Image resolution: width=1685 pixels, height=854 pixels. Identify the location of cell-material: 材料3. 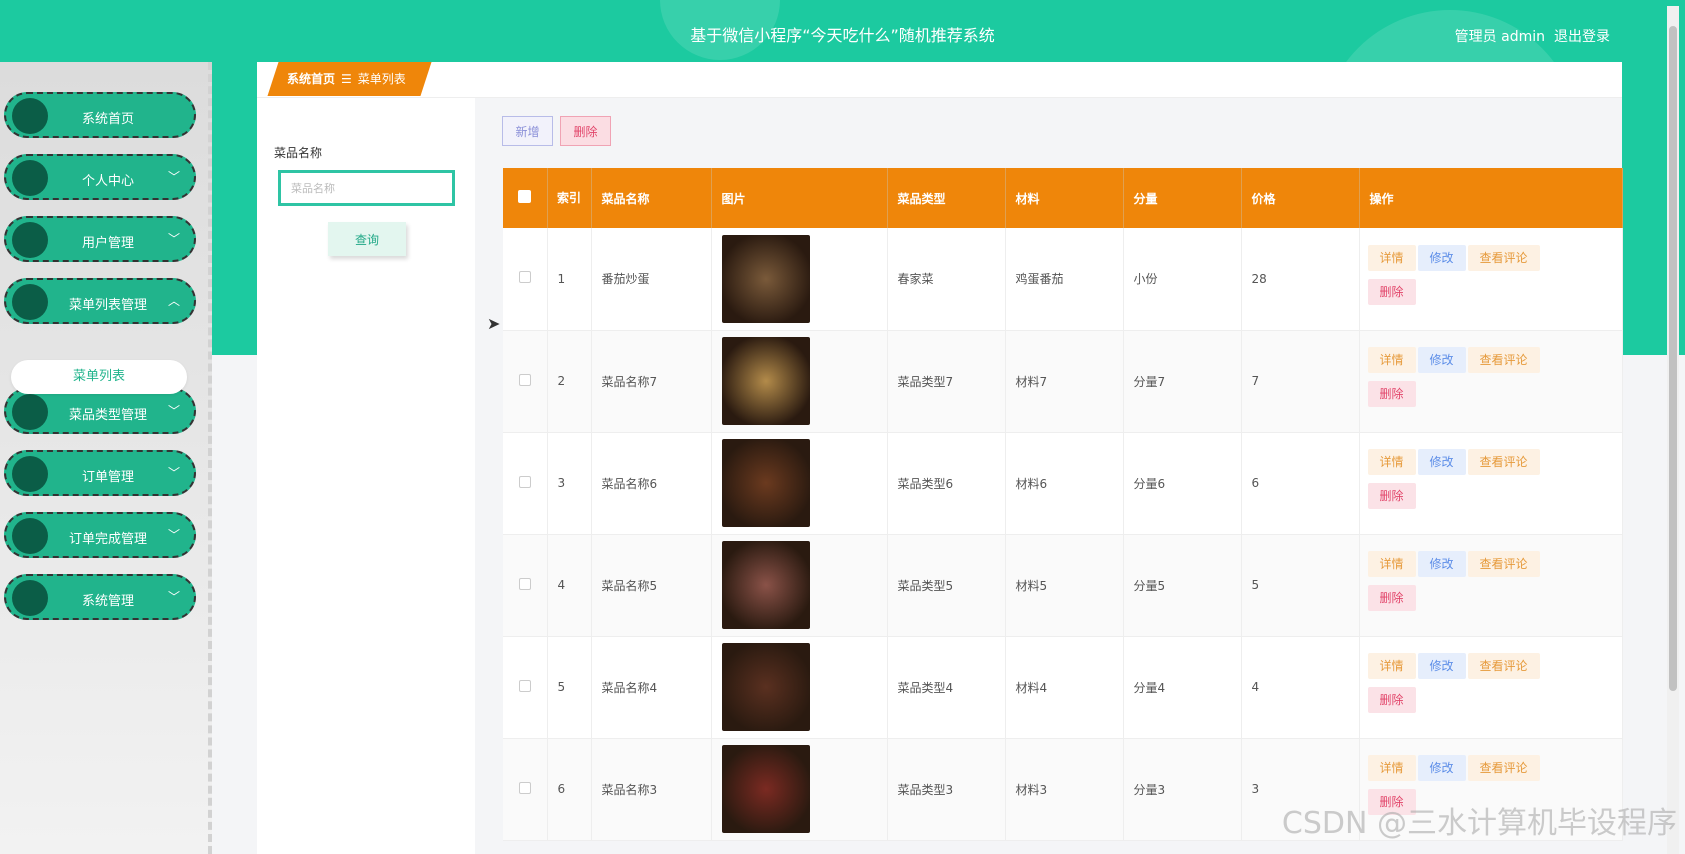
(1064, 789).